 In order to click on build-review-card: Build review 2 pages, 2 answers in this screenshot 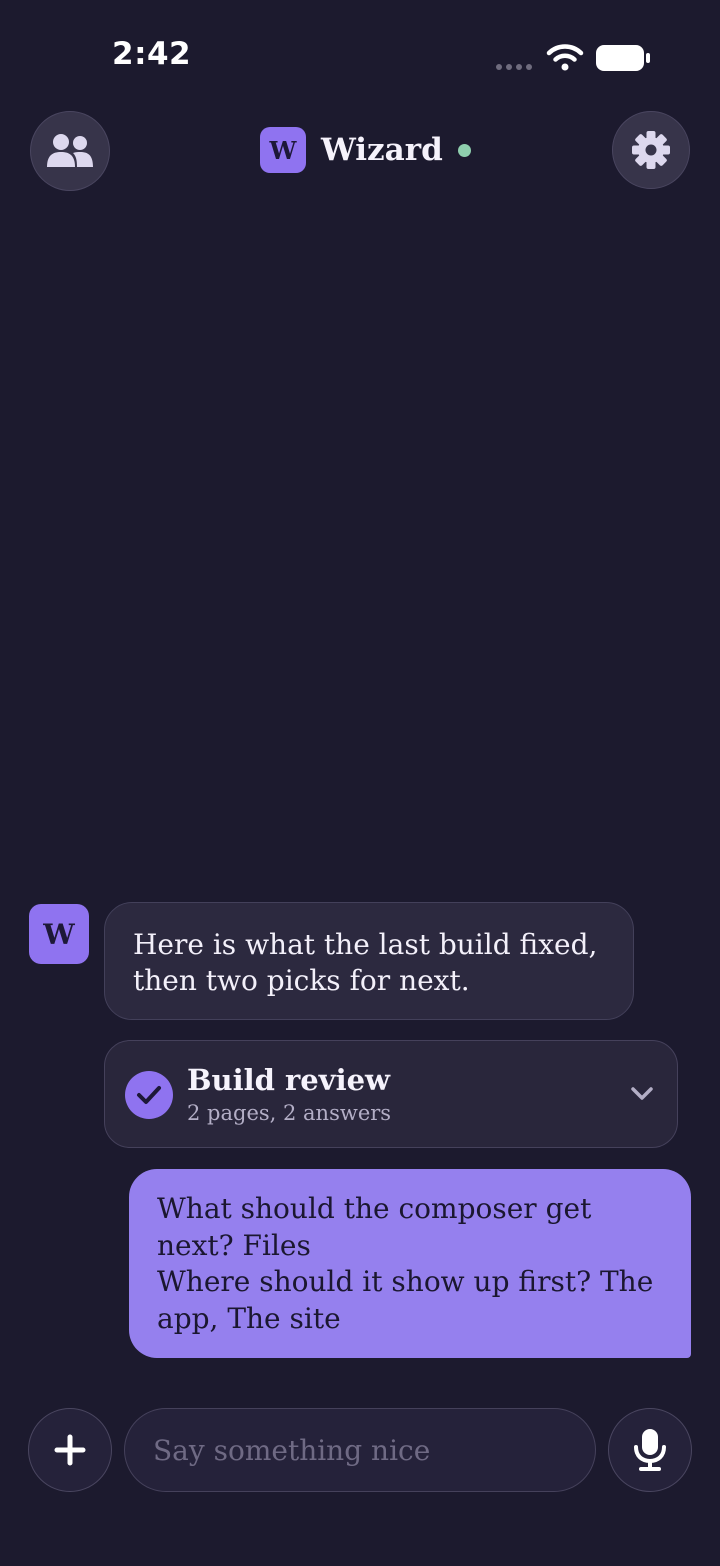, I will do `click(391, 1094)`.